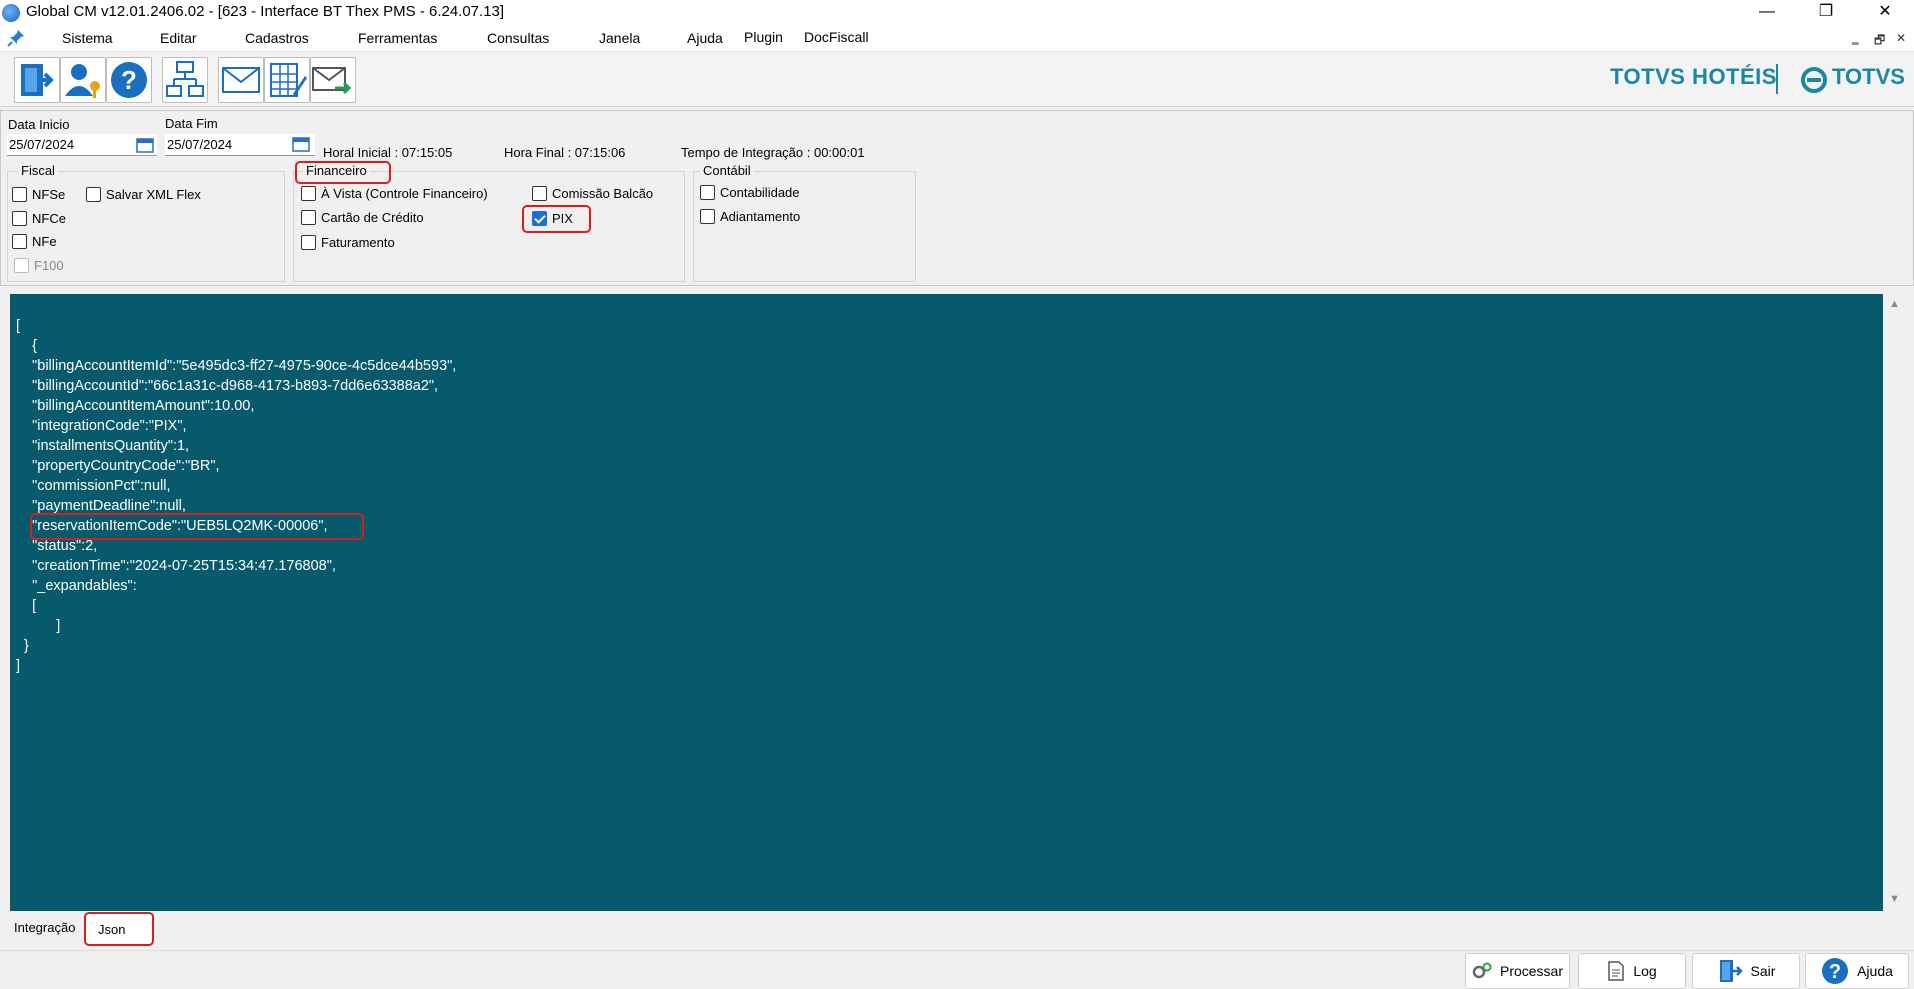  Describe the element at coordinates (1482, 970) in the screenshot. I see `gears-icon` at that location.